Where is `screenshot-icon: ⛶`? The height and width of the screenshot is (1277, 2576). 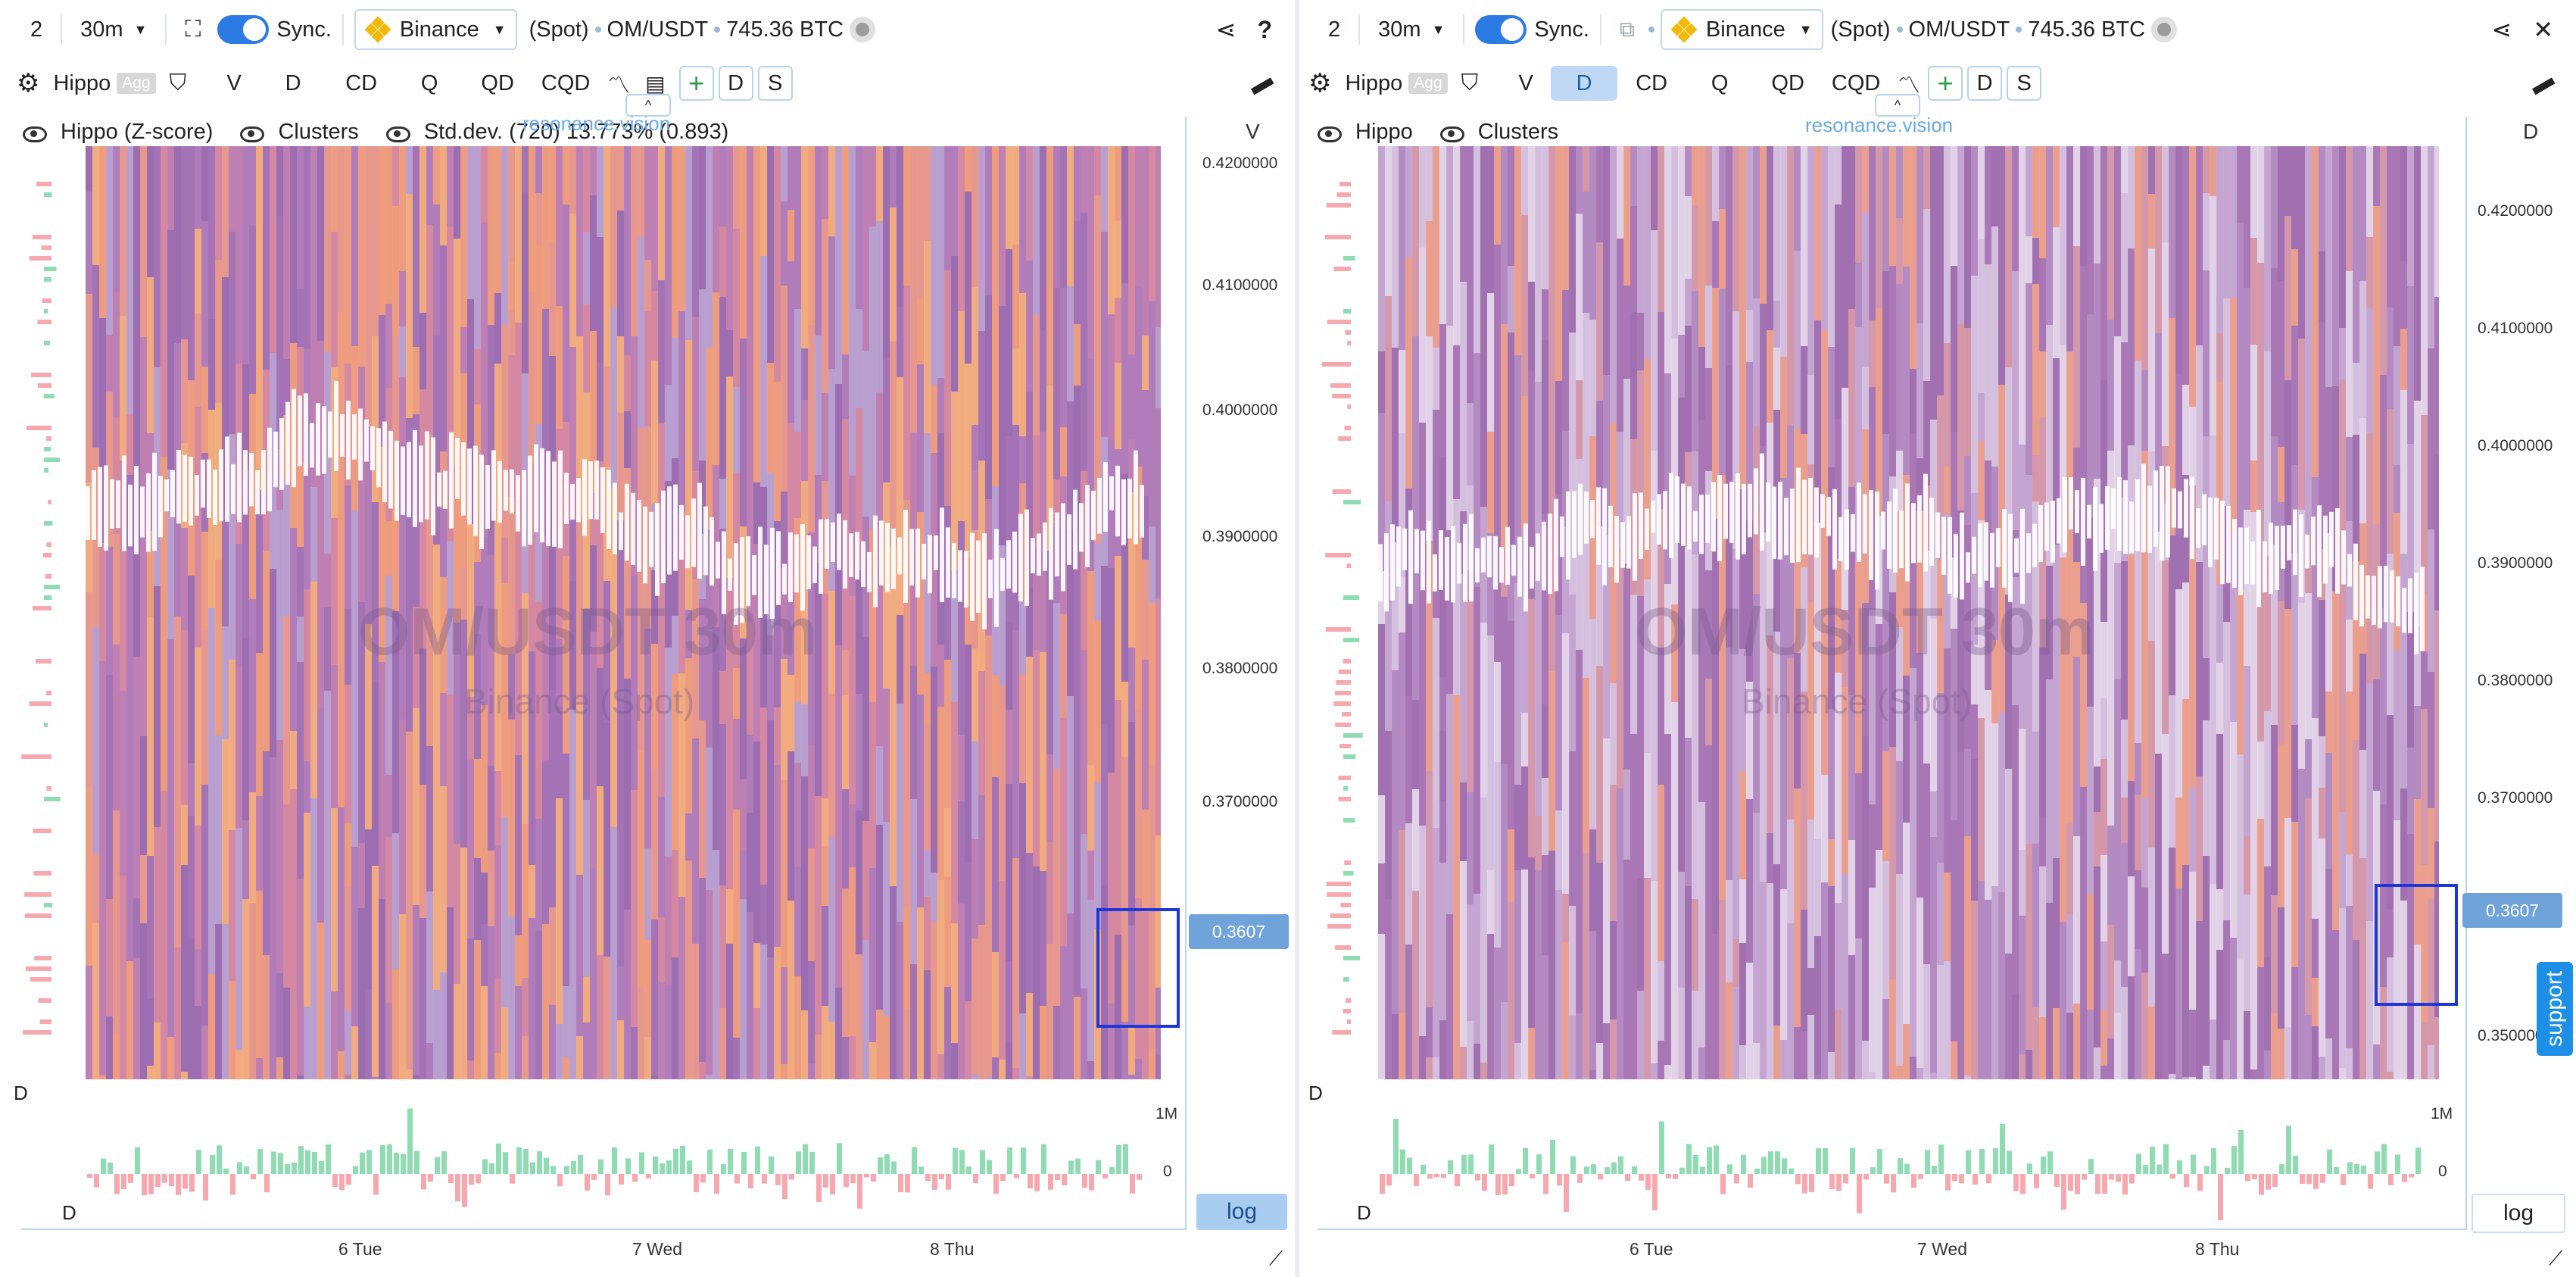 screenshot-icon: ⛶ is located at coordinates (192, 29).